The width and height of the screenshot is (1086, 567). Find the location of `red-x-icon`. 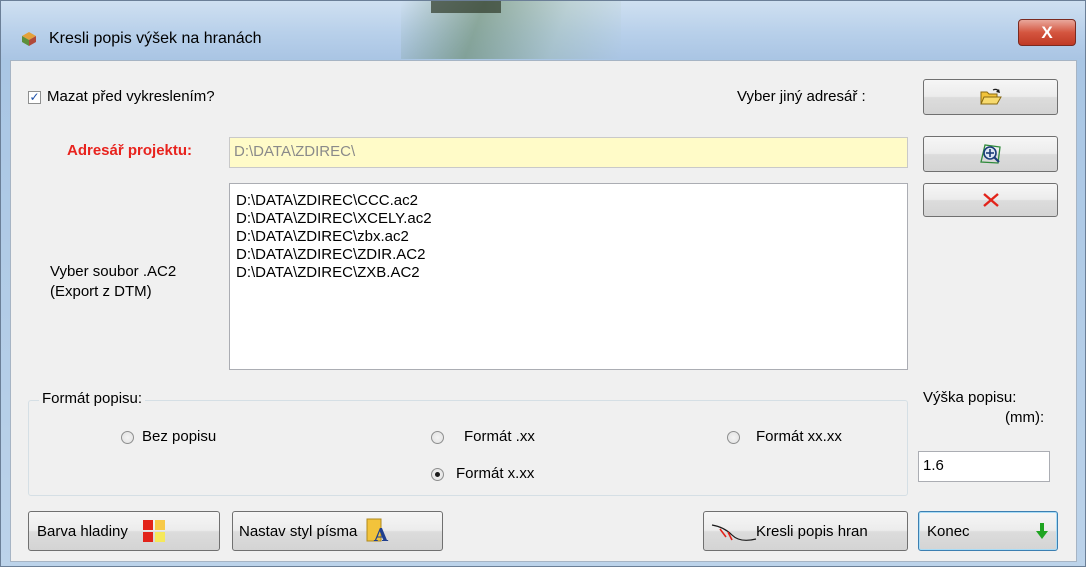

red-x-icon is located at coordinates (990, 200).